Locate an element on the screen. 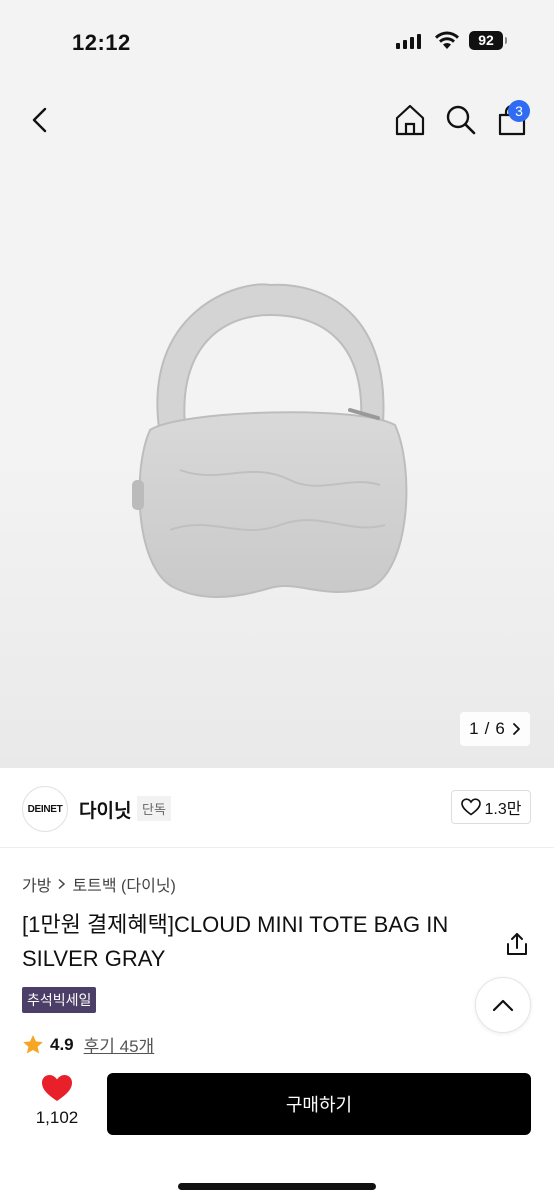 This screenshot has height=1200, width=554. breadcrumb: 가방 토트백 (다이닛) is located at coordinates (99, 884).